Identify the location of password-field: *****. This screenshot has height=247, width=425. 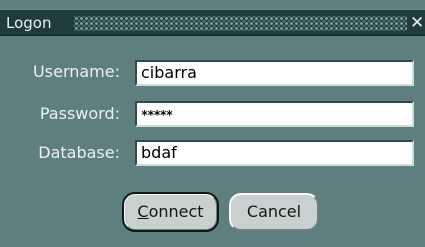
(274, 114).